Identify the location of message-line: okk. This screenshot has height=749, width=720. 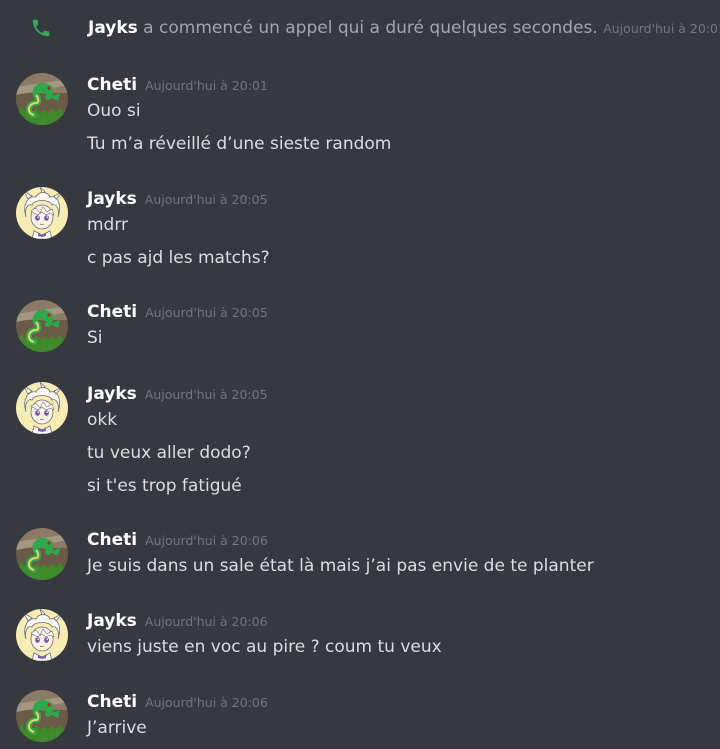
(102, 420).